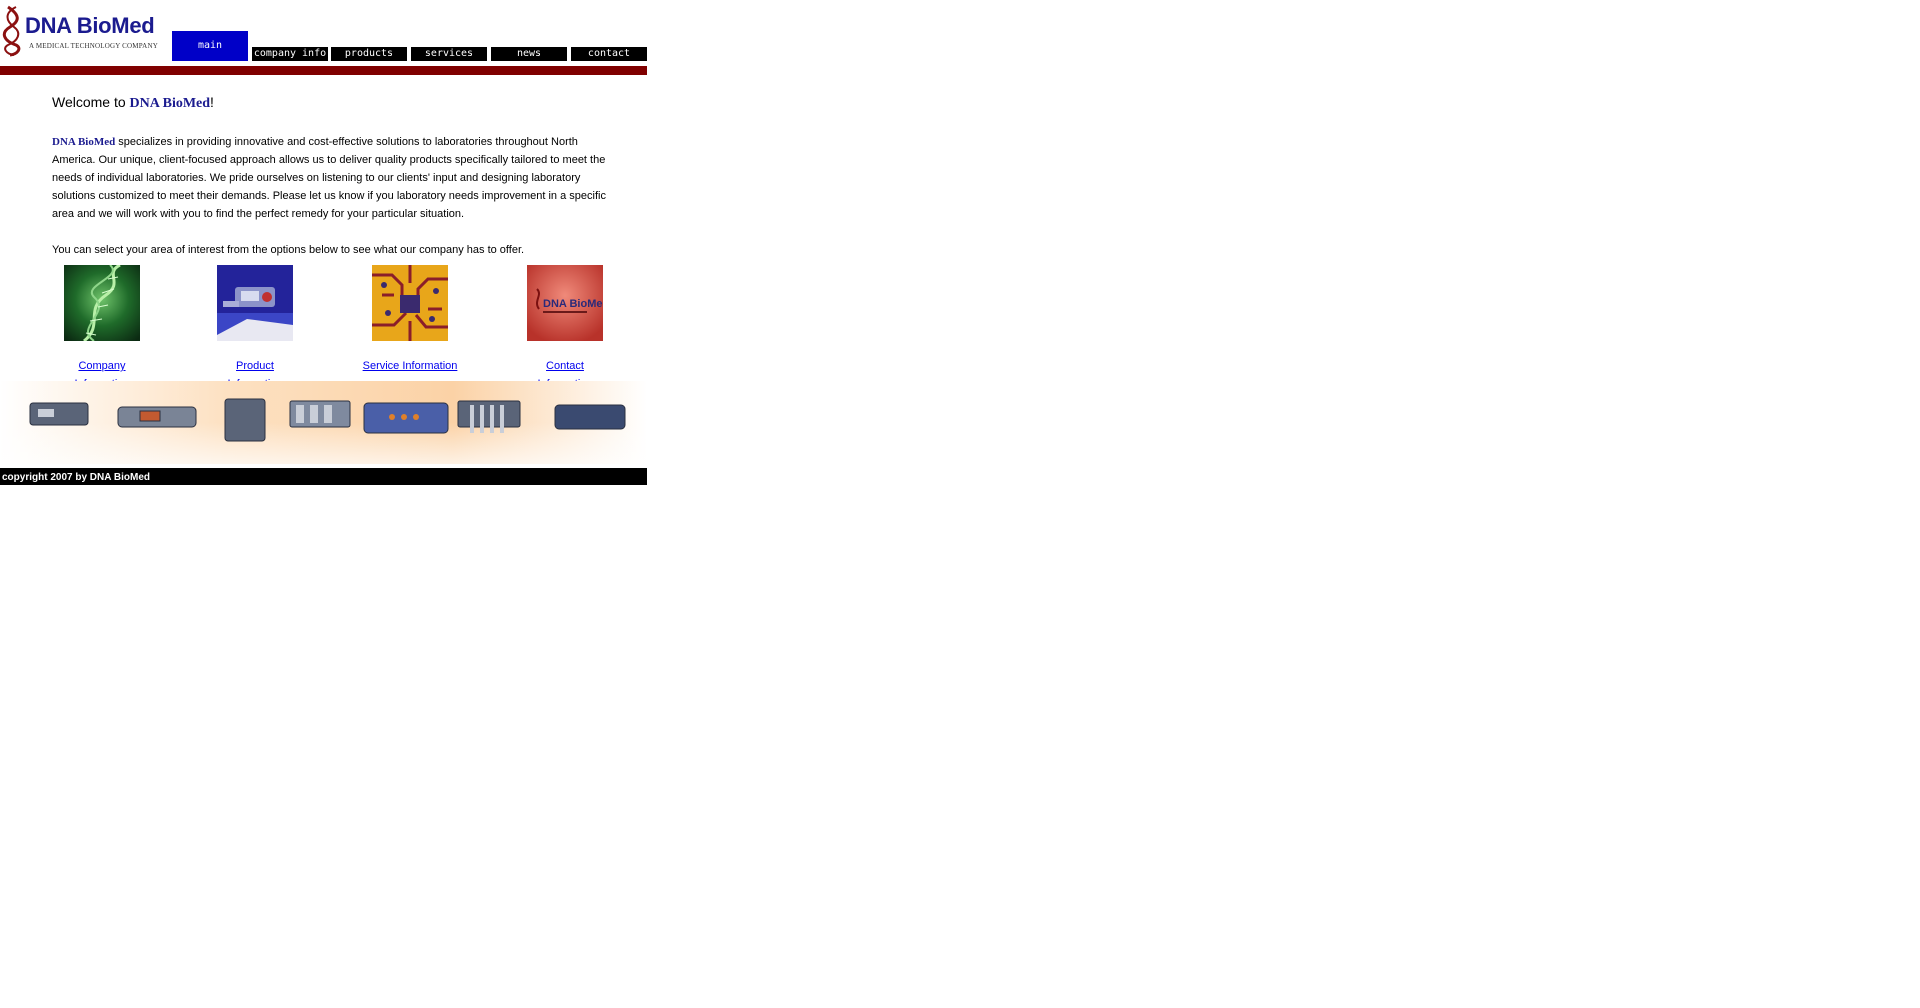 The image size is (1920, 1008). Describe the element at coordinates (369, 54) in the screenshot. I see `nav-products: products` at that location.